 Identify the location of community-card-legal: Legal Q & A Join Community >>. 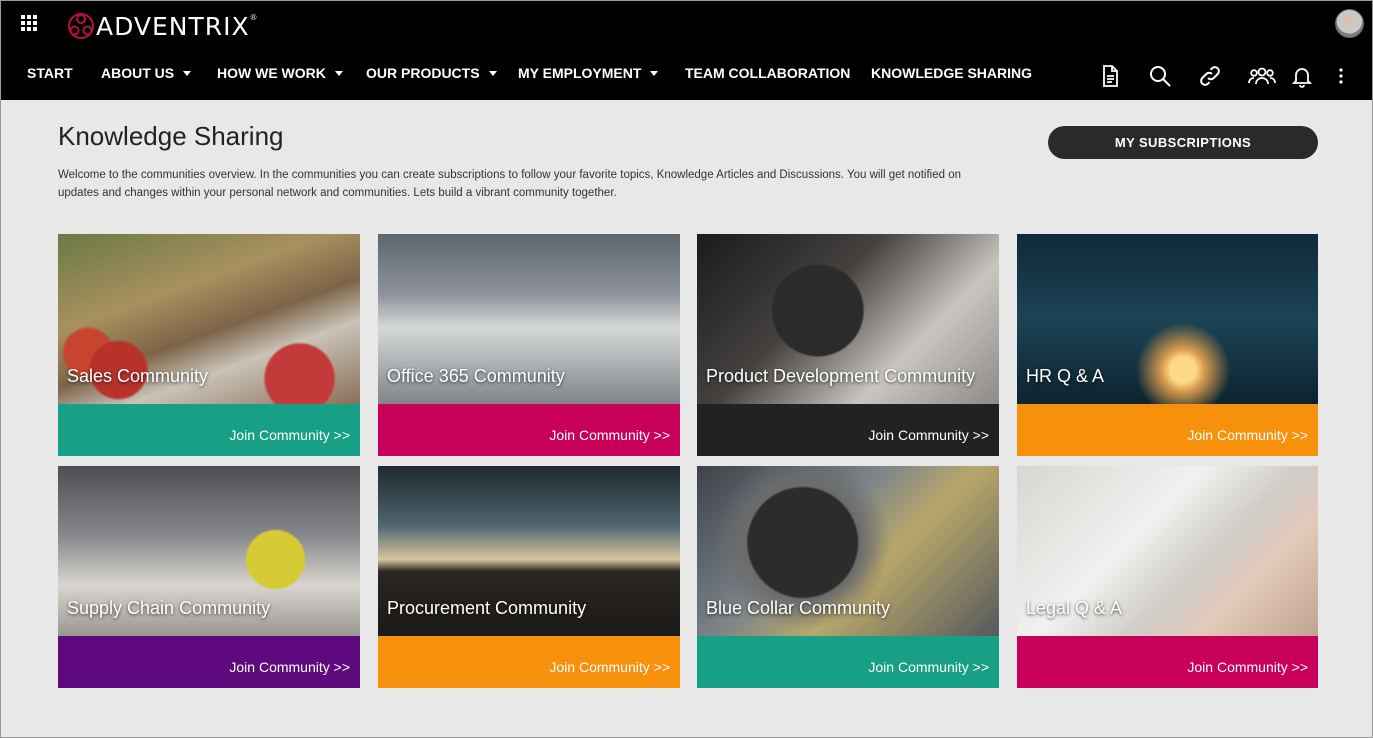
(1167, 577).